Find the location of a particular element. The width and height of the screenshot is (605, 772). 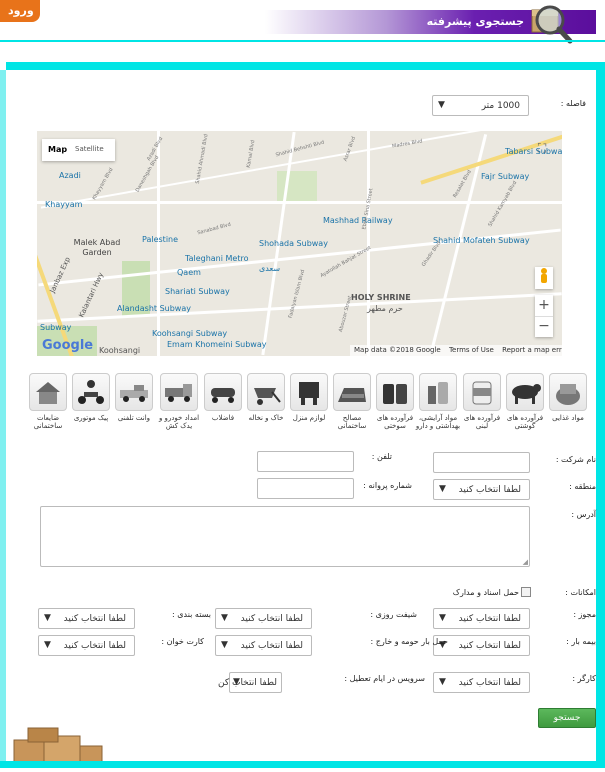

shift-select: لطفا انتخاب کنید ▼ is located at coordinates (263, 618).